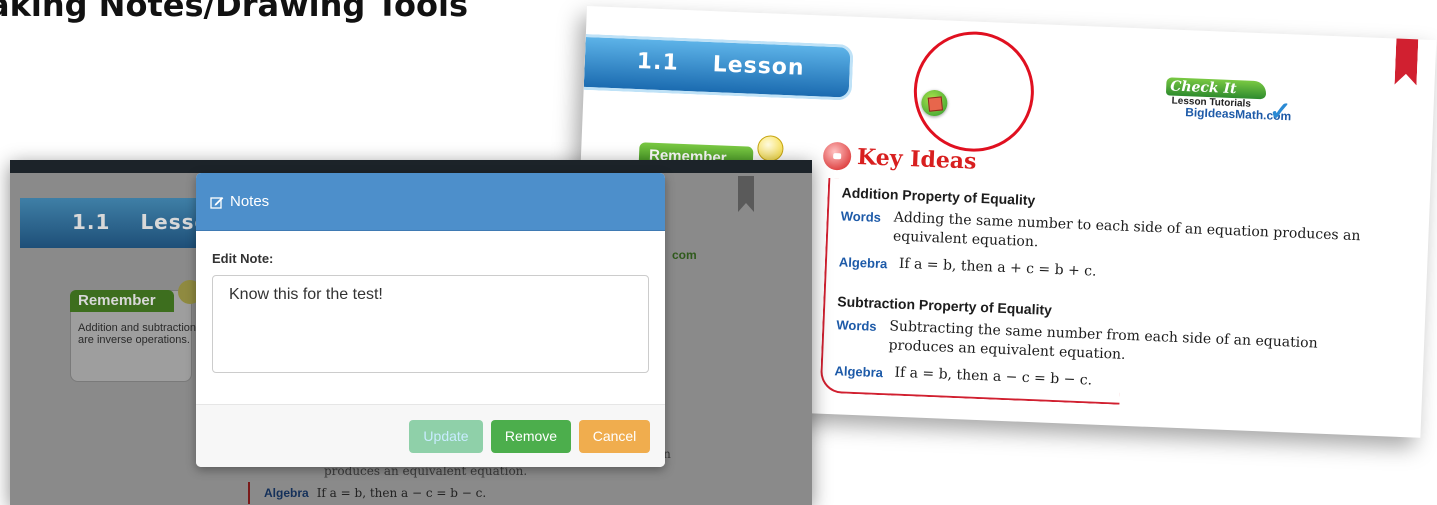 The image size is (1437, 505). I want to click on key-ideas-heading: Key Ideas, so click(899, 158).